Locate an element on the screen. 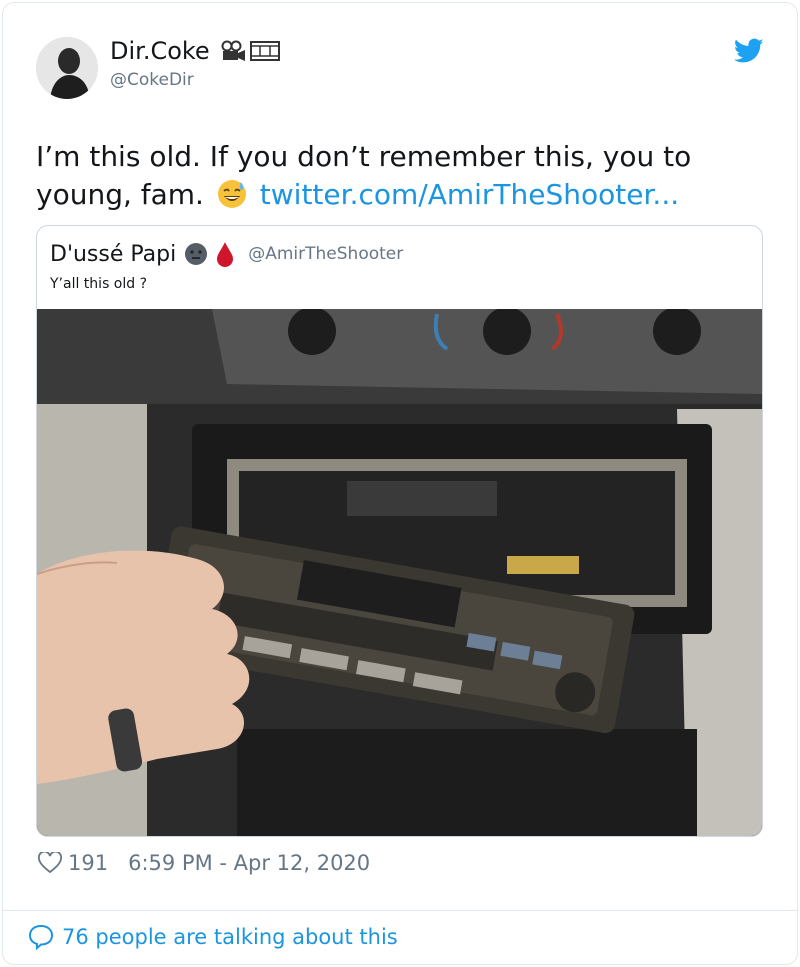  name-emojis is located at coordinates (250, 51).